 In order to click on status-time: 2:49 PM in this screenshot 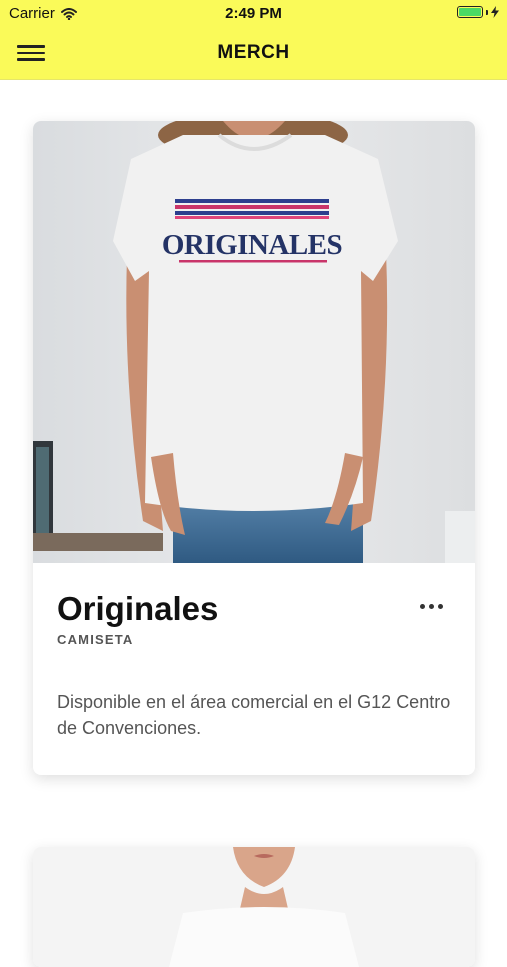, I will do `click(253, 13)`.